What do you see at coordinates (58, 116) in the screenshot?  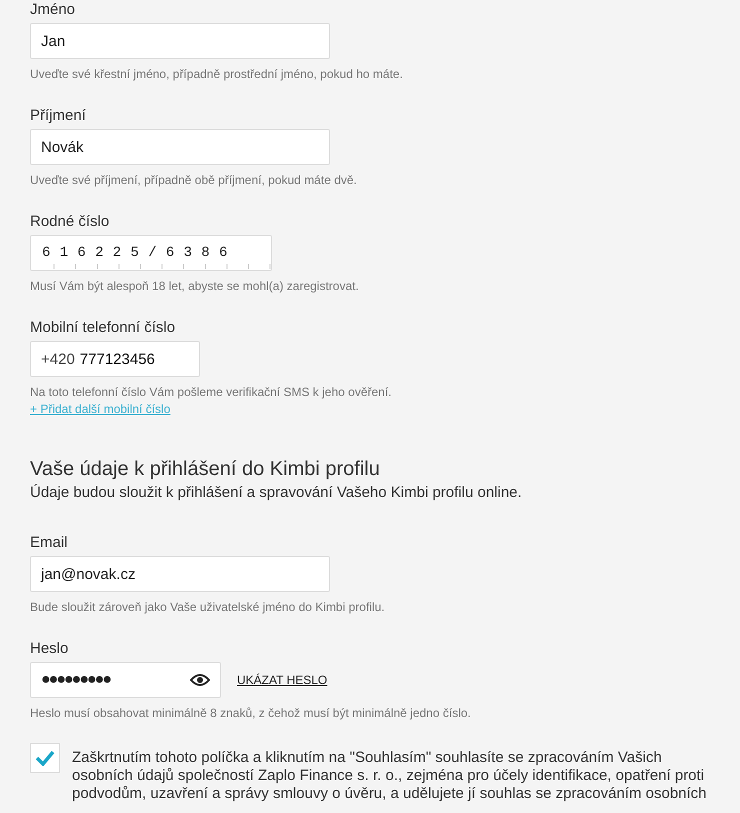 I see `field-label: Příjmení` at bounding box center [58, 116].